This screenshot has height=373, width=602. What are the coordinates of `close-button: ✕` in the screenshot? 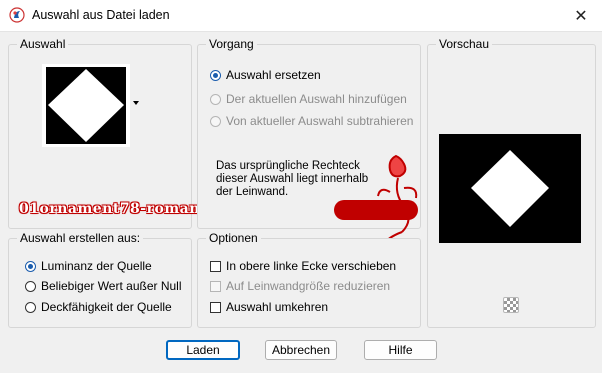 It's located at (581, 16).